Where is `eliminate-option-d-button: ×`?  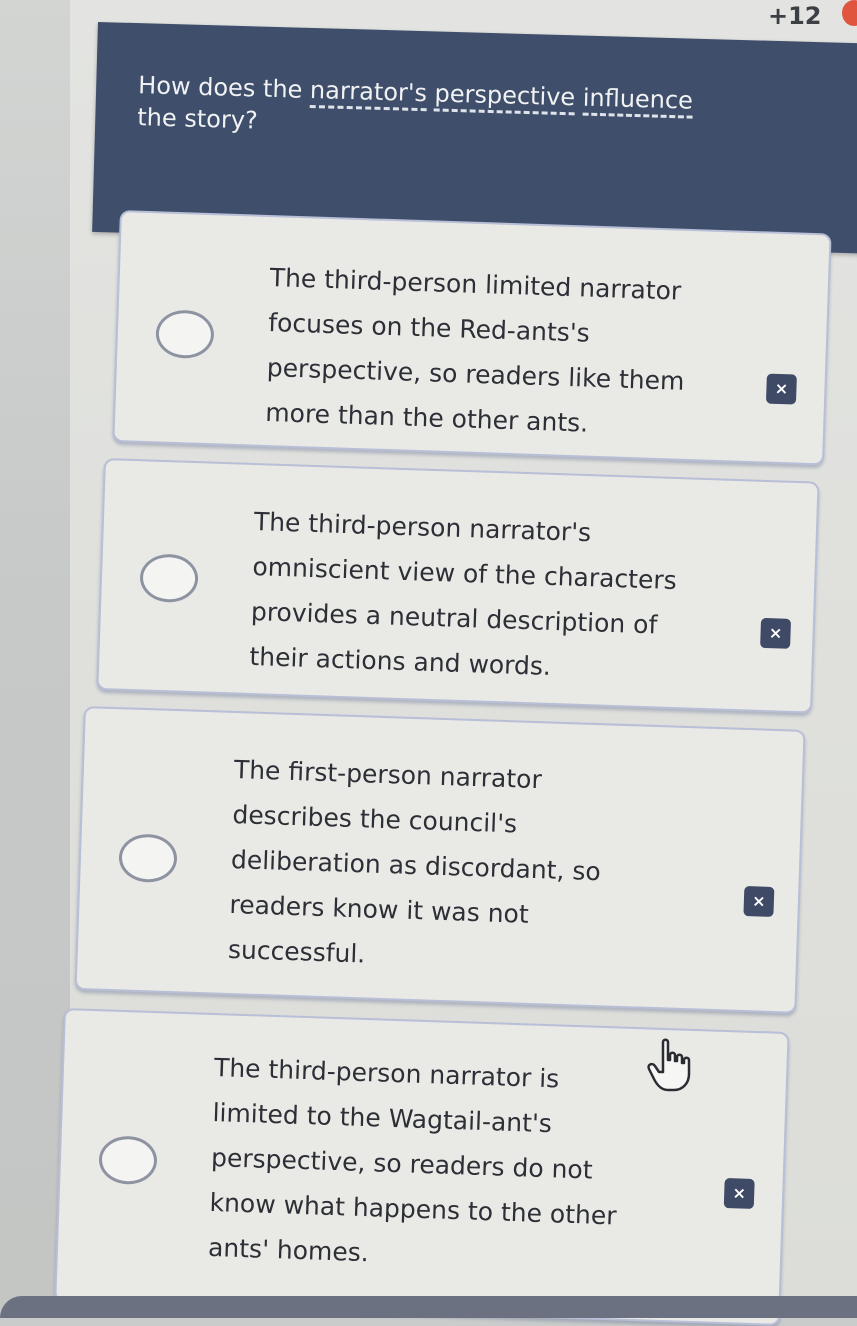
eliminate-option-d-button: × is located at coordinates (739, 1193).